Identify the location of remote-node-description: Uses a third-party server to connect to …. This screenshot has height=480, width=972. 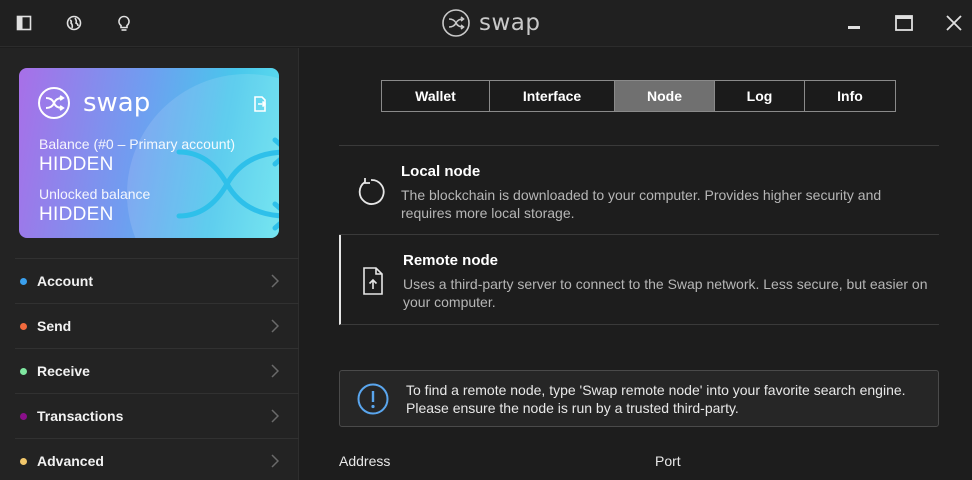
(665, 293).